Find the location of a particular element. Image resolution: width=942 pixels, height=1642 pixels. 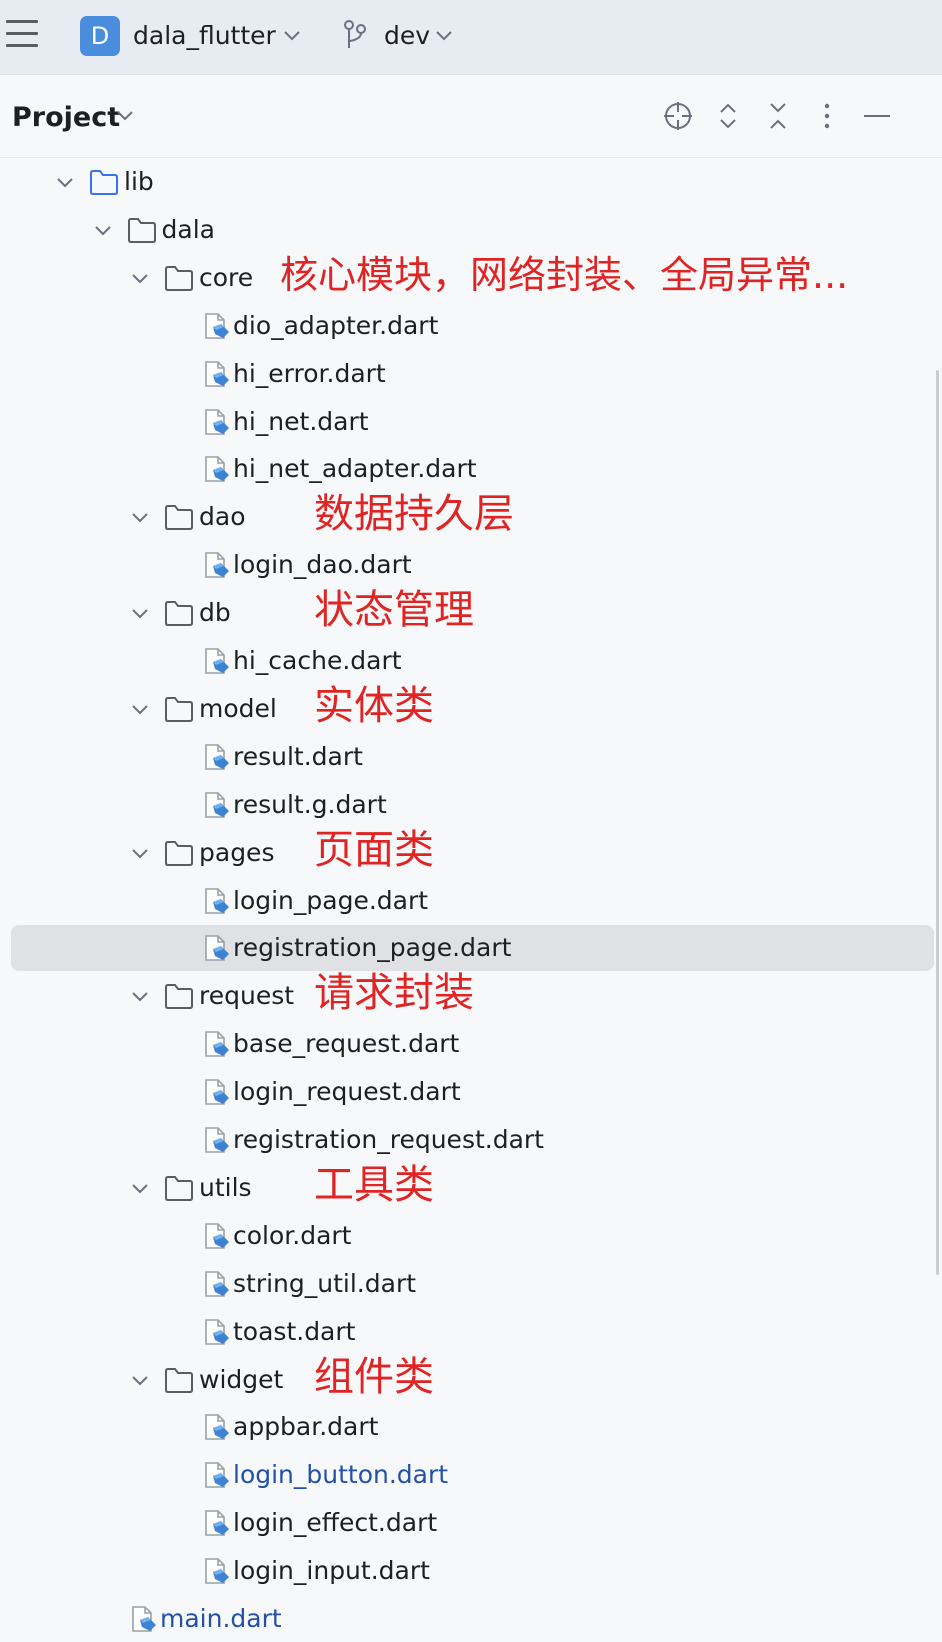

file-label: login_button.dart is located at coordinates (341, 1475).